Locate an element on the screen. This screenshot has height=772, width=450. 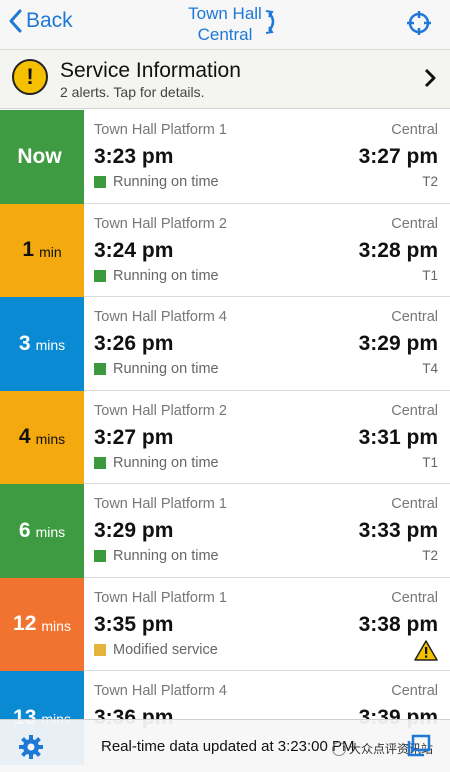
navigation-bar: Back Town Hall Central is located at coordinates (225, 25).